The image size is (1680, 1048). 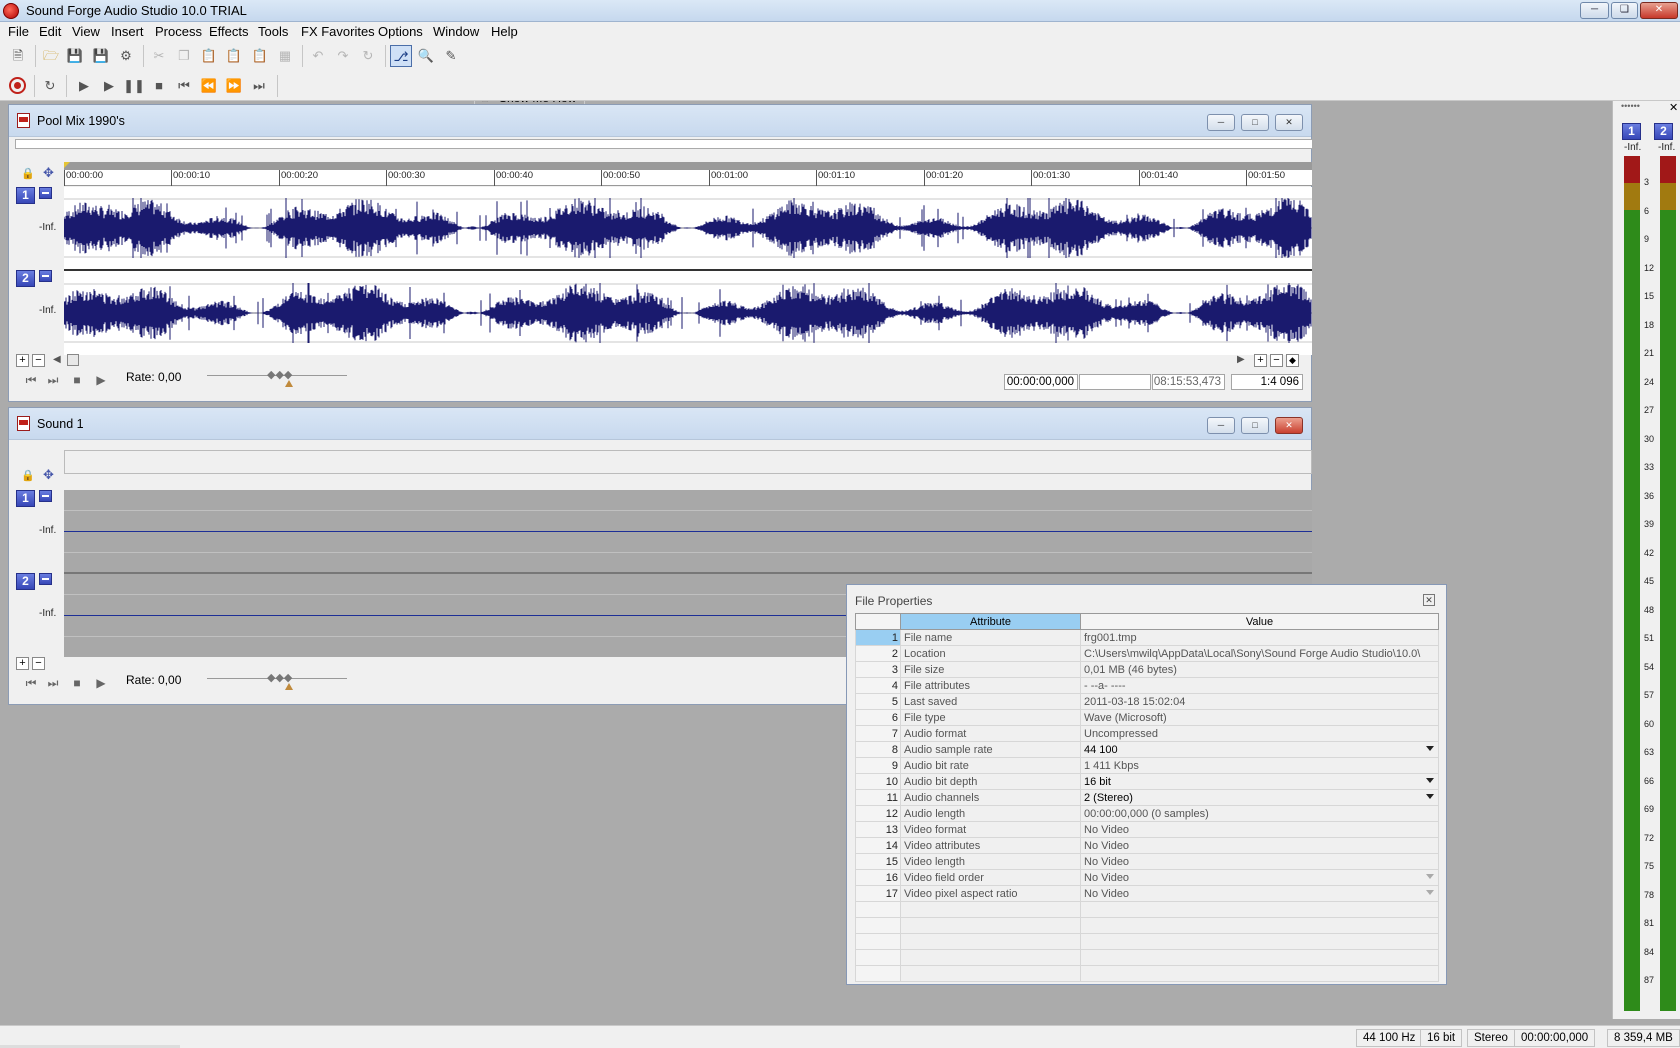 What do you see at coordinates (368, 56) in the screenshot?
I see `repeat-icon: ↻` at bounding box center [368, 56].